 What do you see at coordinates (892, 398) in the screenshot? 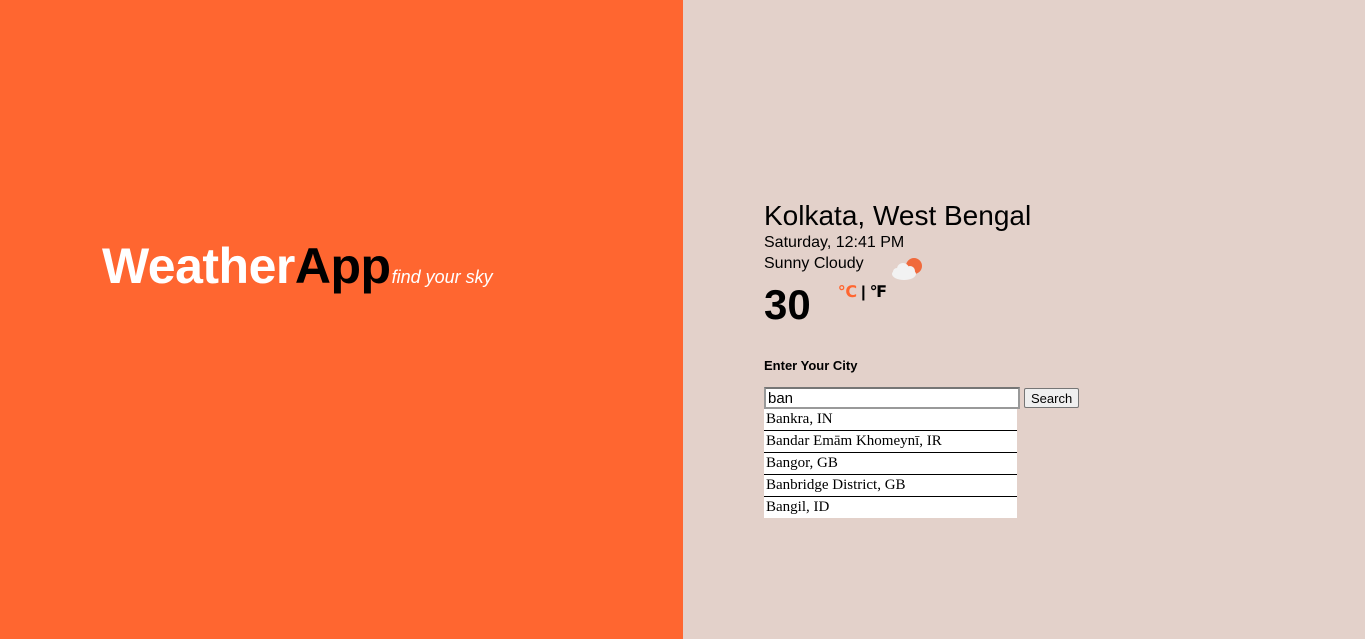
I see `city-search-input` at bounding box center [892, 398].